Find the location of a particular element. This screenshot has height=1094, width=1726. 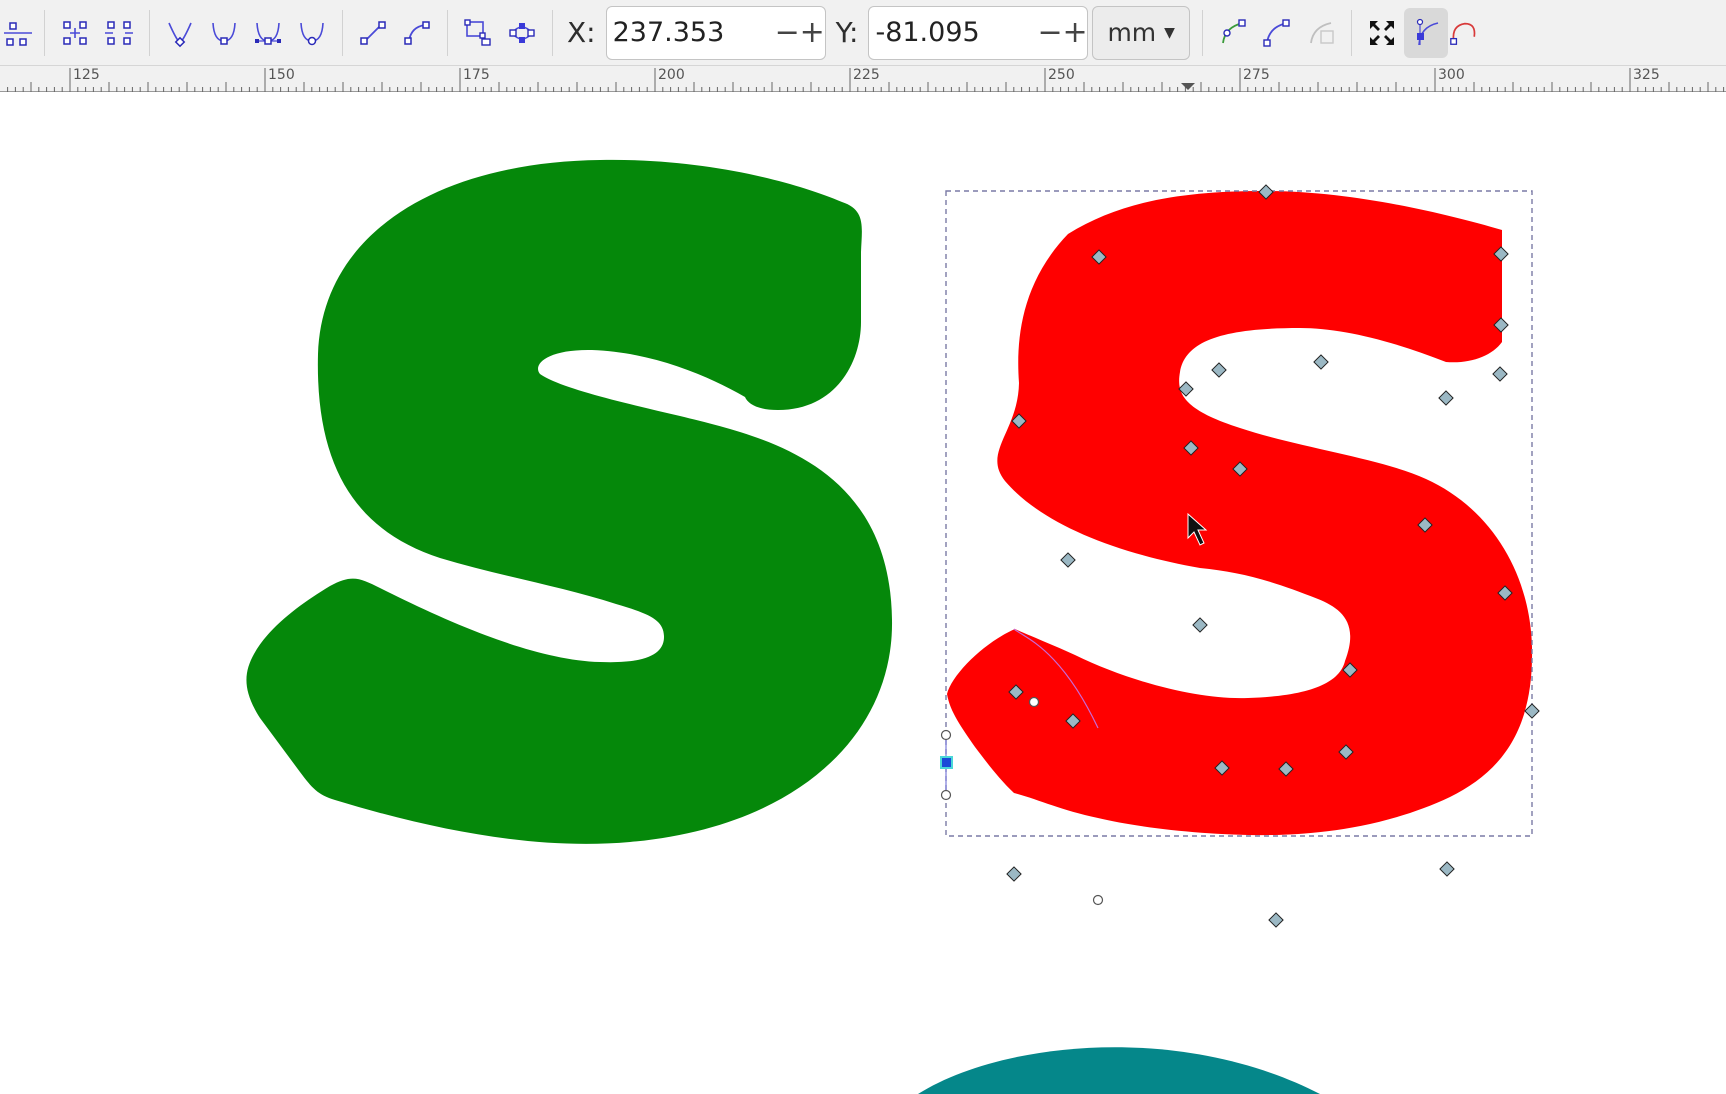

show-transform-handles-button is located at coordinates (1382, 33).